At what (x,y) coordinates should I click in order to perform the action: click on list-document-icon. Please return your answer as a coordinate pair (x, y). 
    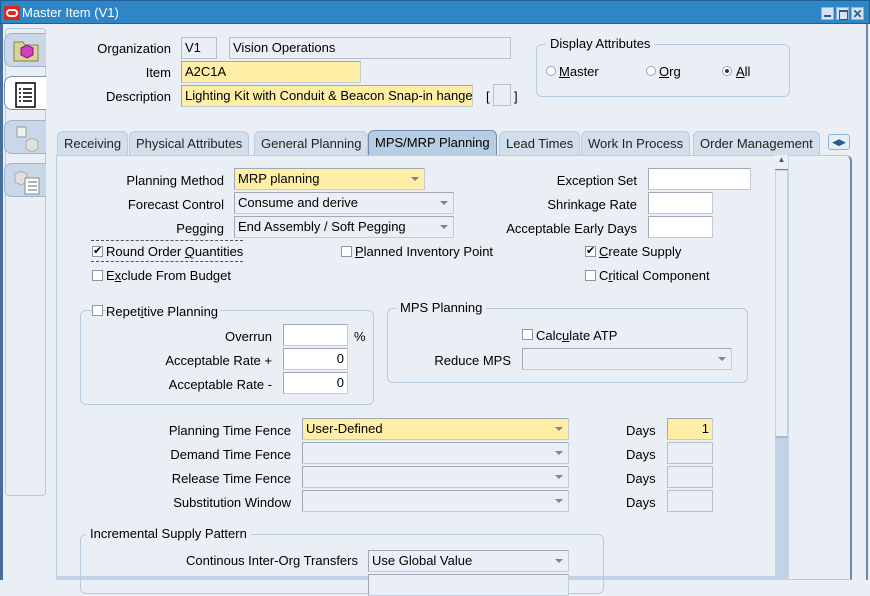
    Looking at the image, I should click on (25, 95).